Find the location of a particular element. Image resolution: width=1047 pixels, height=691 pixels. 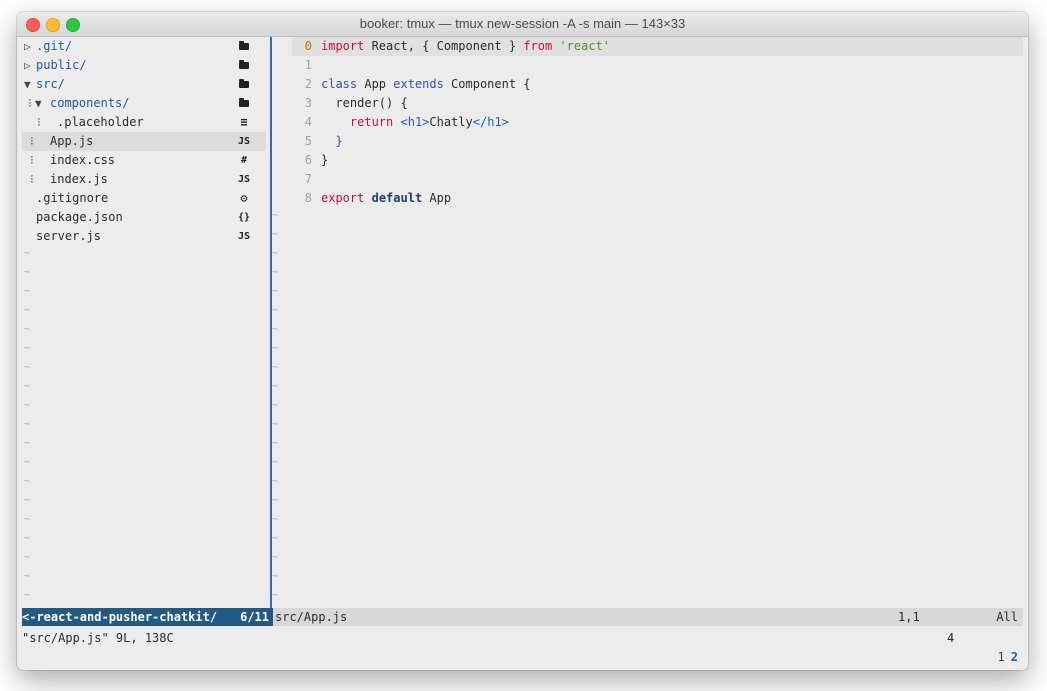

status-scroll-position: All is located at coordinates (1007, 617).